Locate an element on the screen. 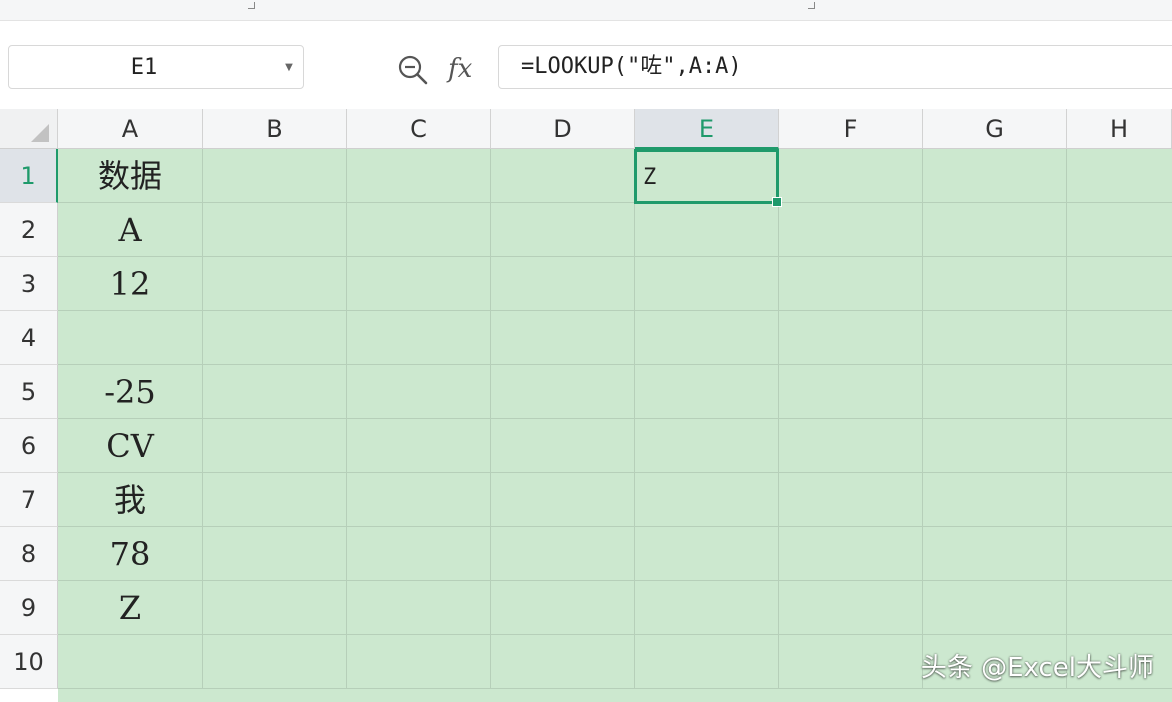 Image resolution: width=1172 pixels, height=702 pixels. fx-icon: fx is located at coordinates (460, 69).